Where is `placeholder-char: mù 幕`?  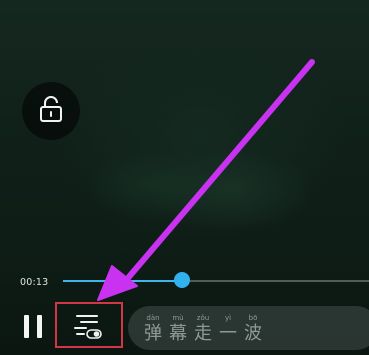
placeholder-char: mù 幕 is located at coordinates (178, 328).